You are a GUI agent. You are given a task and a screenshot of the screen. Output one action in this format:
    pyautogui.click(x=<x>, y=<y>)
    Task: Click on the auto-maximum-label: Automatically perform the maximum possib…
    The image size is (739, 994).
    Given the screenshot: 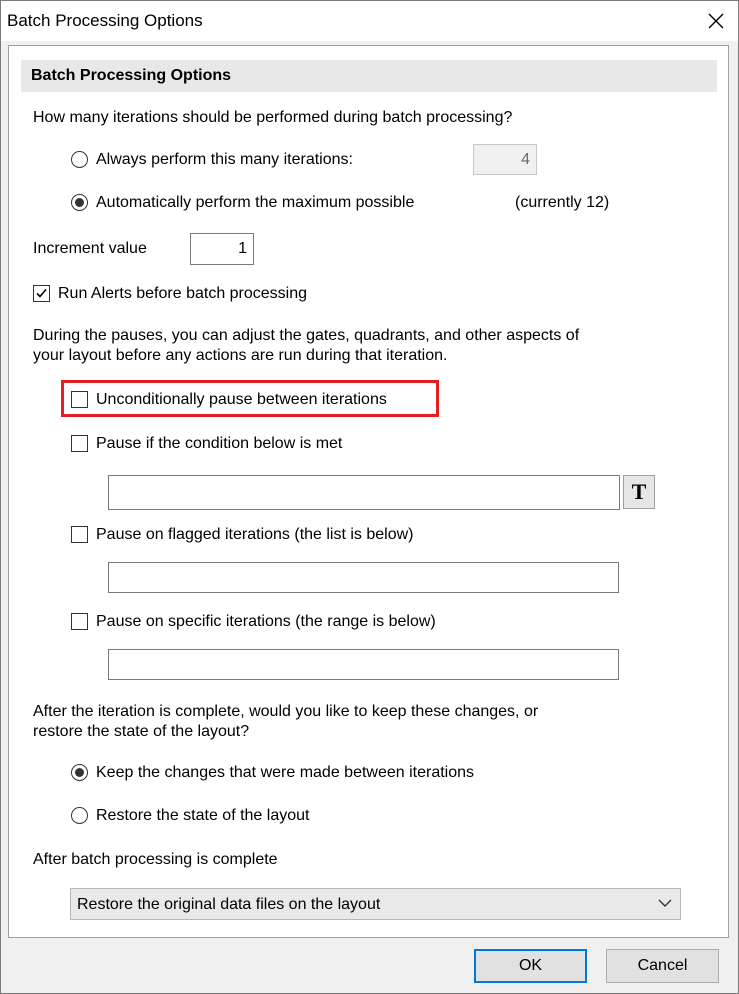 What is the action you would take?
    pyautogui.click(x=255, y=203)
    